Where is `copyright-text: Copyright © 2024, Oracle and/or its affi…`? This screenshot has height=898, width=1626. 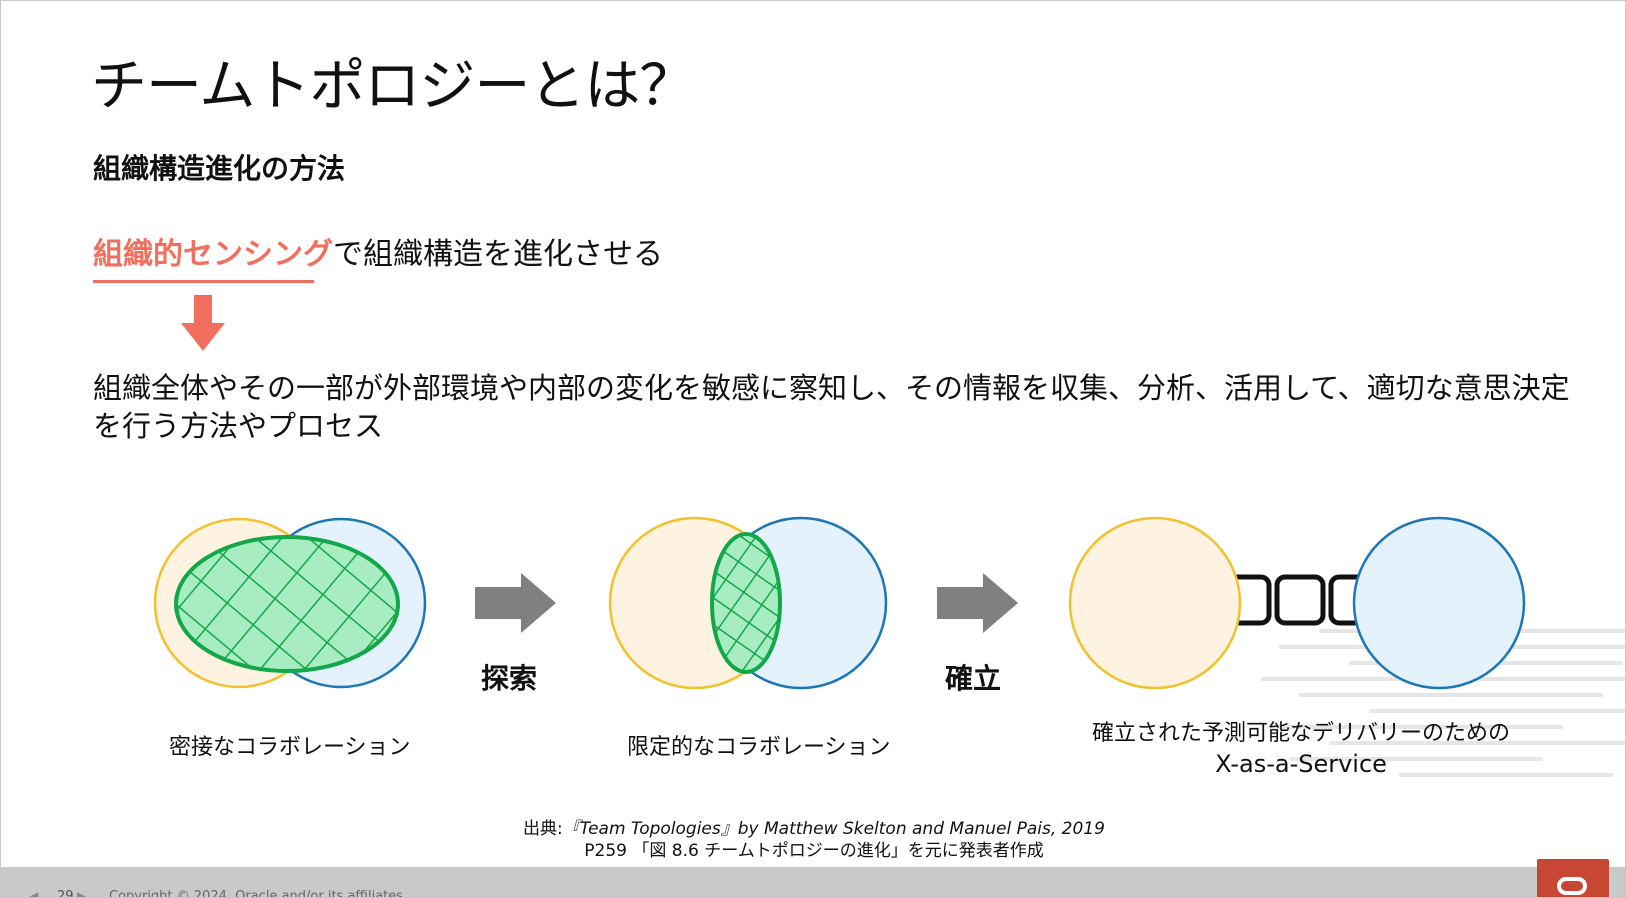
copyright-text: Copyright © 2024, Oracle and/or its affi… is located at coordinates (256, 893).